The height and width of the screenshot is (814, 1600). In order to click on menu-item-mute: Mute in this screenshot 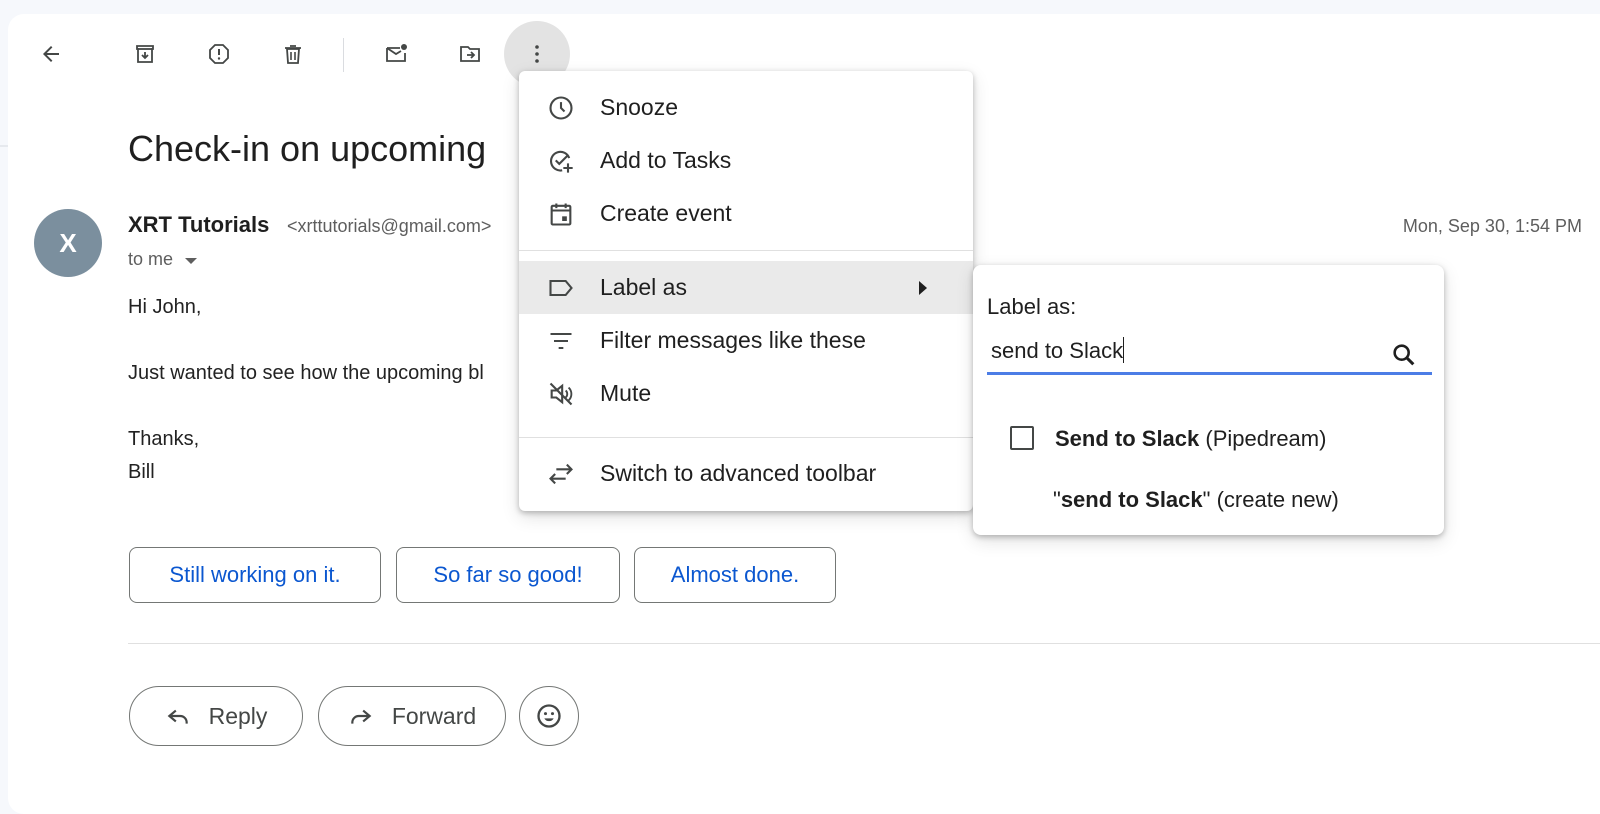, I will do `click(746, 393)`.